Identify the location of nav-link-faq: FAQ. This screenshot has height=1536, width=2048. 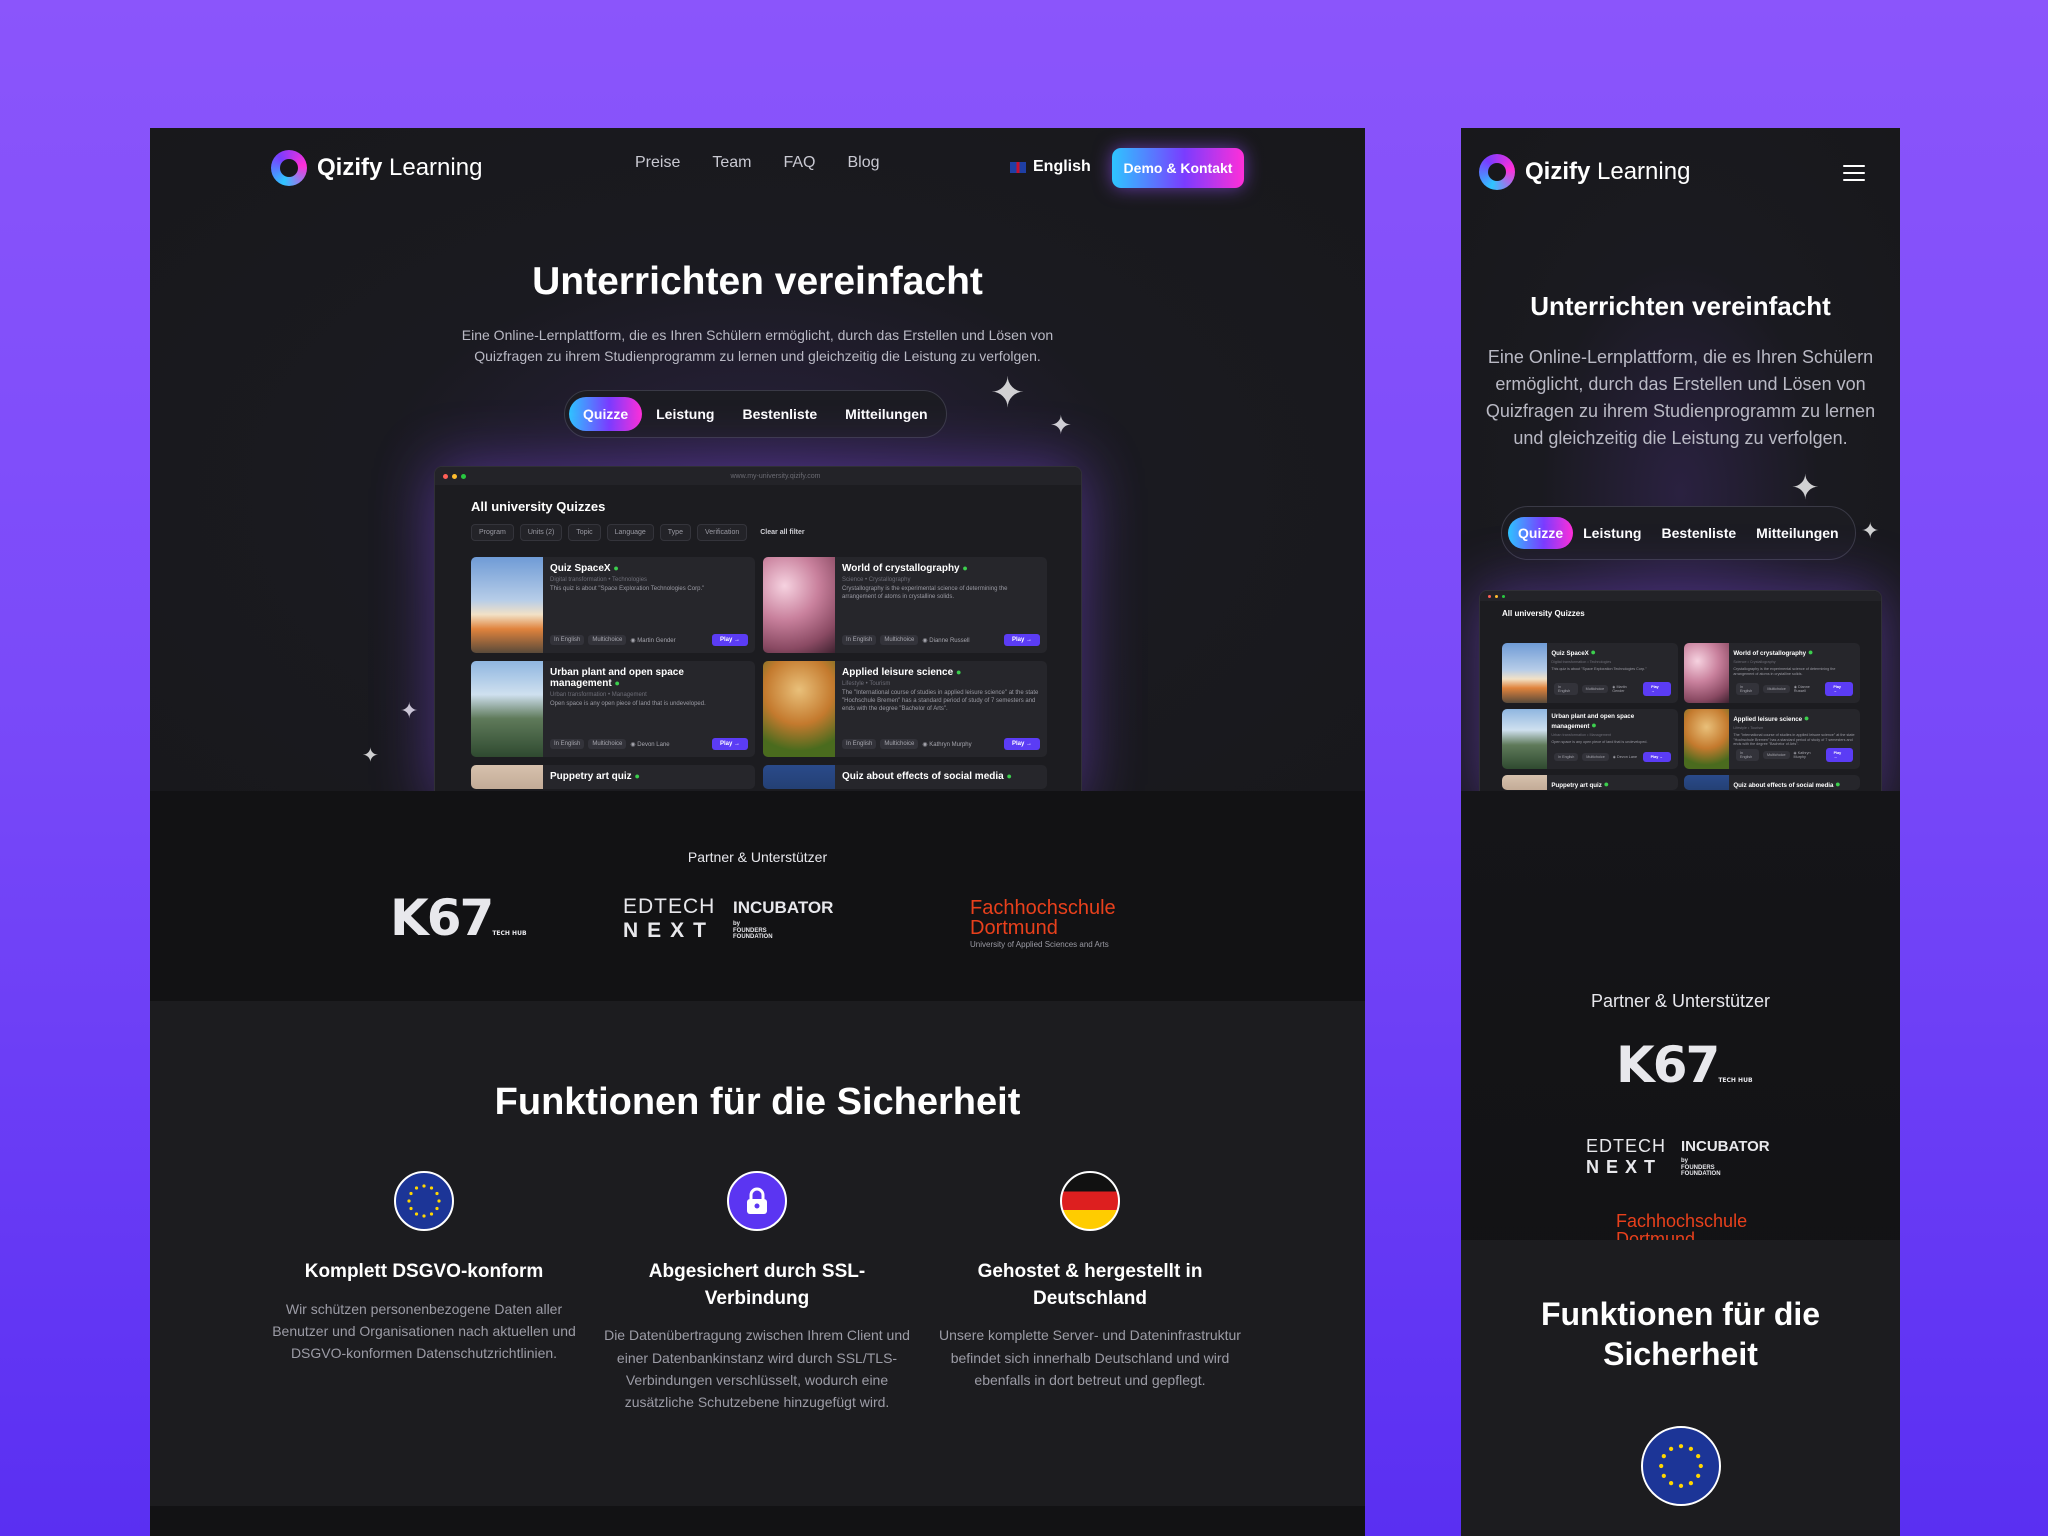
(799, 163).